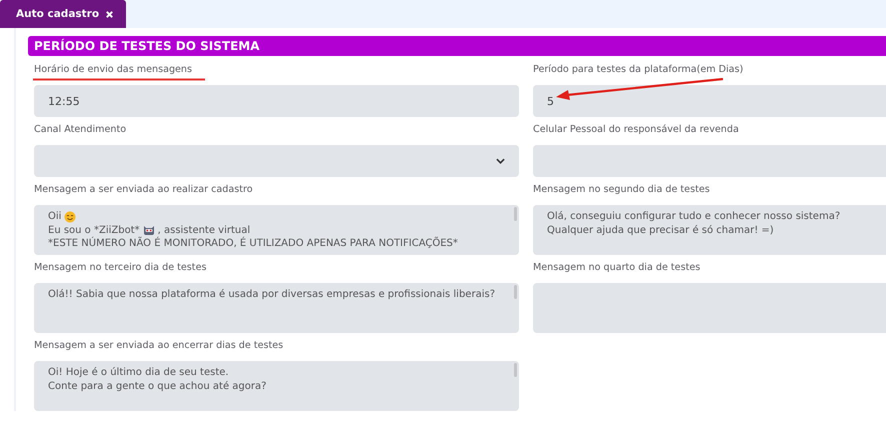 This screenshot has height=443, width=886. I want to click on close-icon, so click(109, 14).